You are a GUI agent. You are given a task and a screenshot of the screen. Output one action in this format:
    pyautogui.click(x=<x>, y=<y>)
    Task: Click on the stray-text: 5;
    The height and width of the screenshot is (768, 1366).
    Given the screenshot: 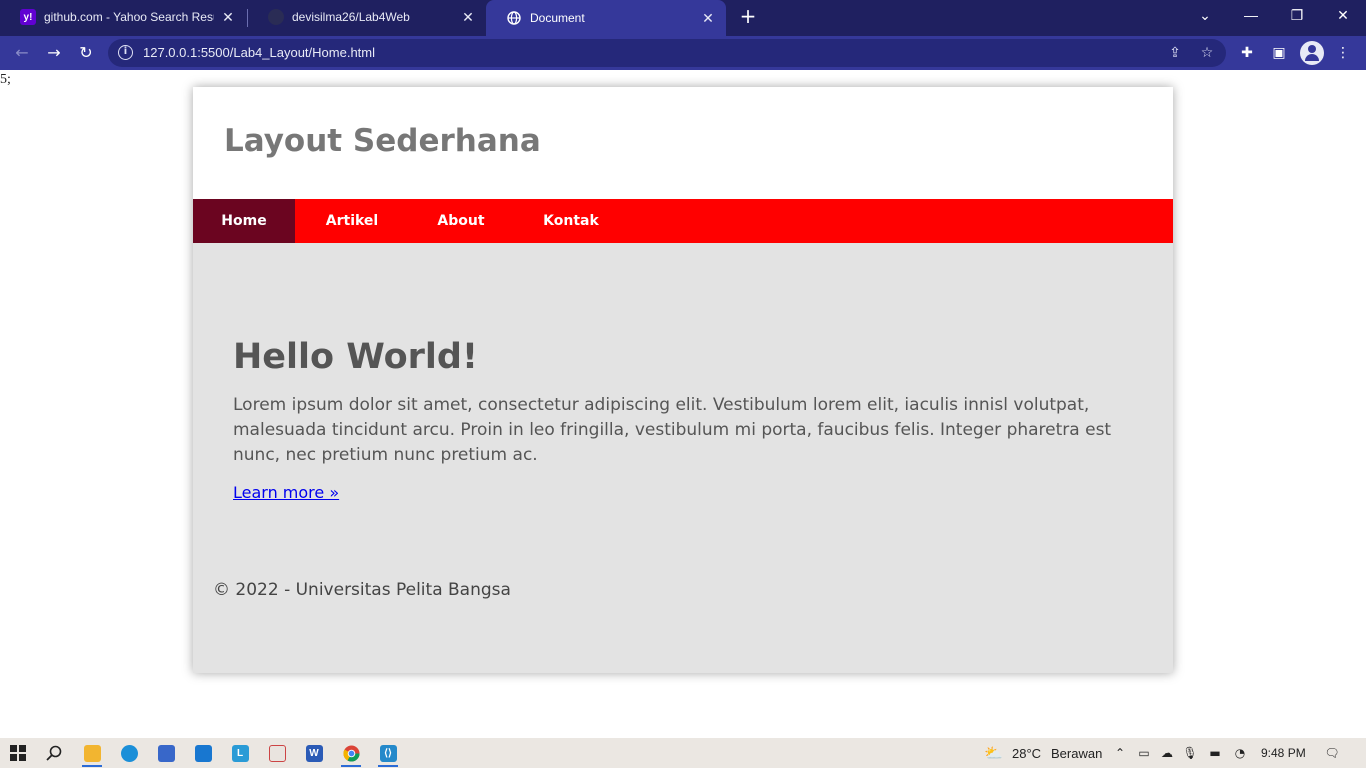 What is the action you would take?
    pyautogui.click(x=5, y=79)
    